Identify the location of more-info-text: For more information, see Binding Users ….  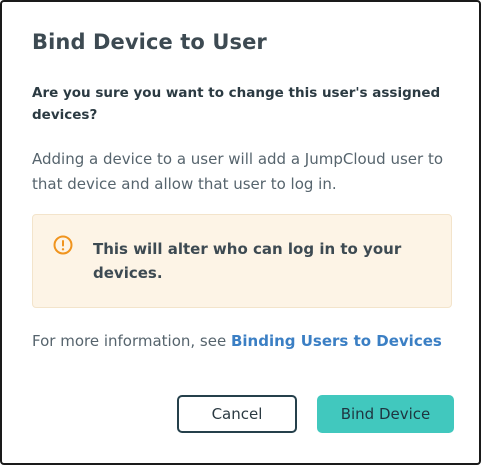
(237, 341).